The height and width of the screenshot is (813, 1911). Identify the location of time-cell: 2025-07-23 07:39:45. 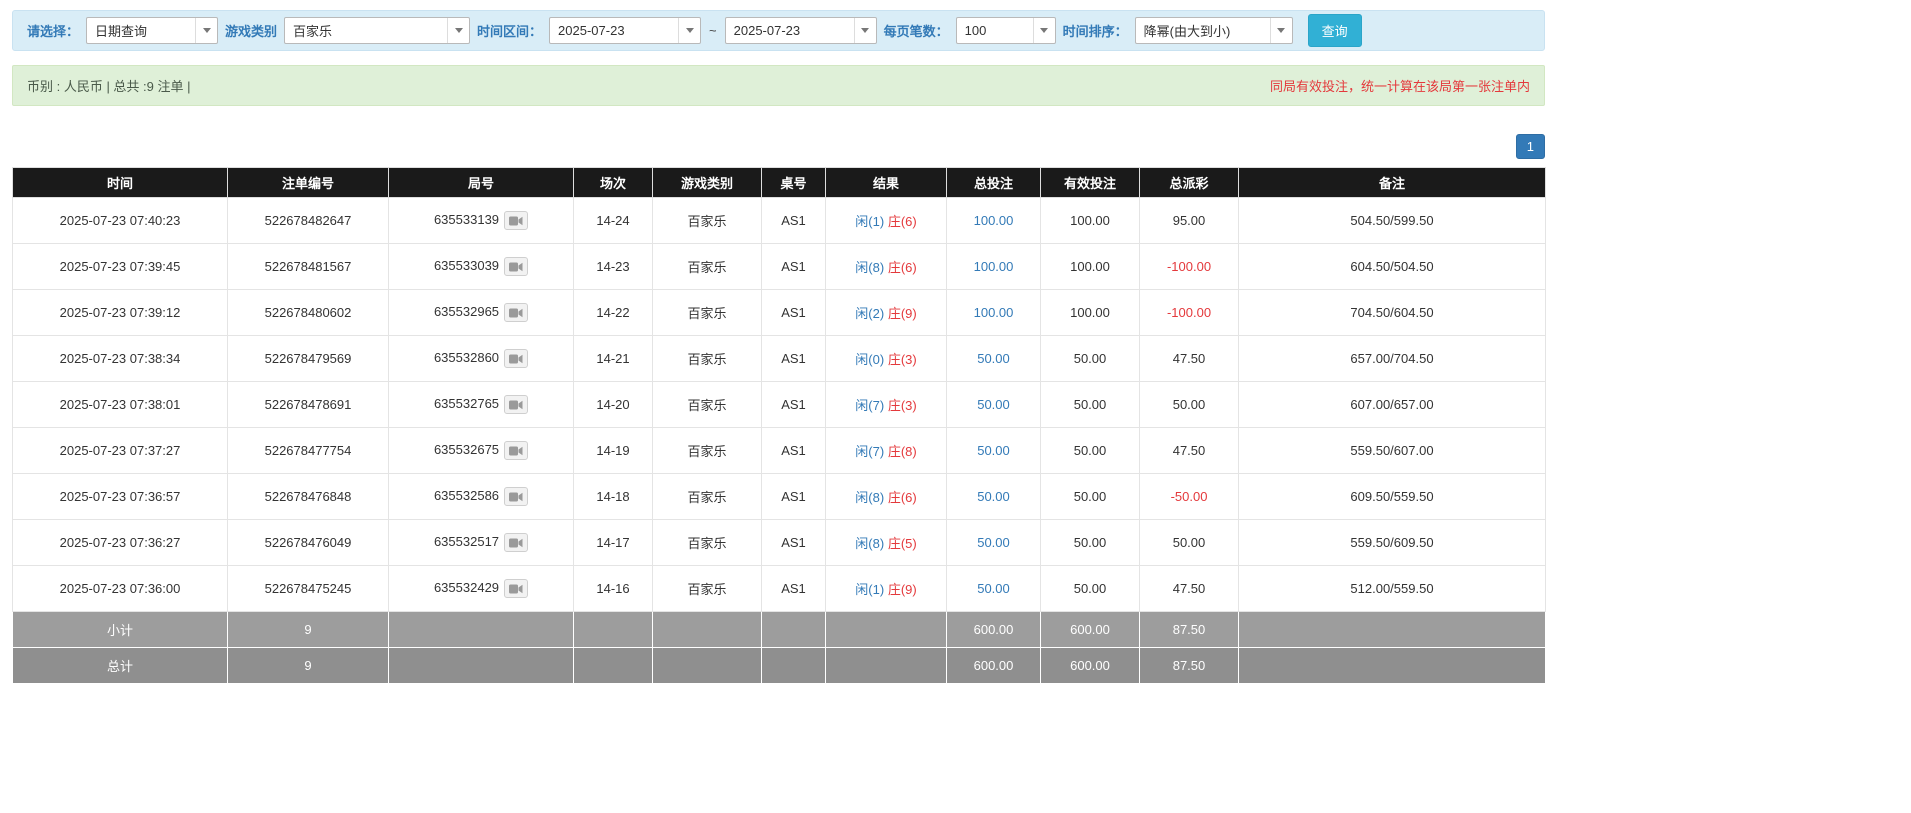
(120, 266).